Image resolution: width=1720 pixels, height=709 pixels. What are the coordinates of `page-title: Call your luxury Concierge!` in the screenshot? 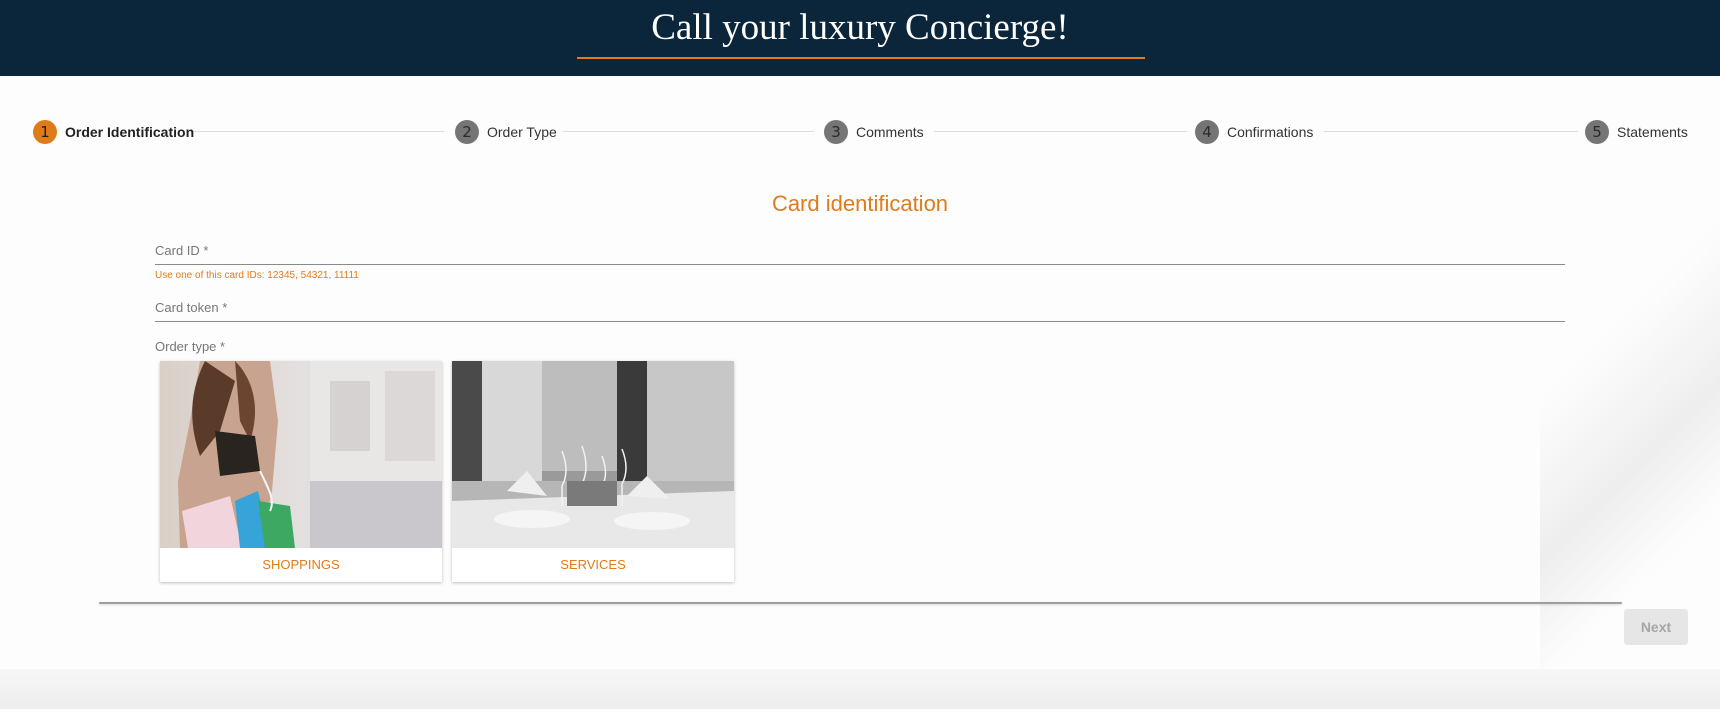 It's located at (860, 27).